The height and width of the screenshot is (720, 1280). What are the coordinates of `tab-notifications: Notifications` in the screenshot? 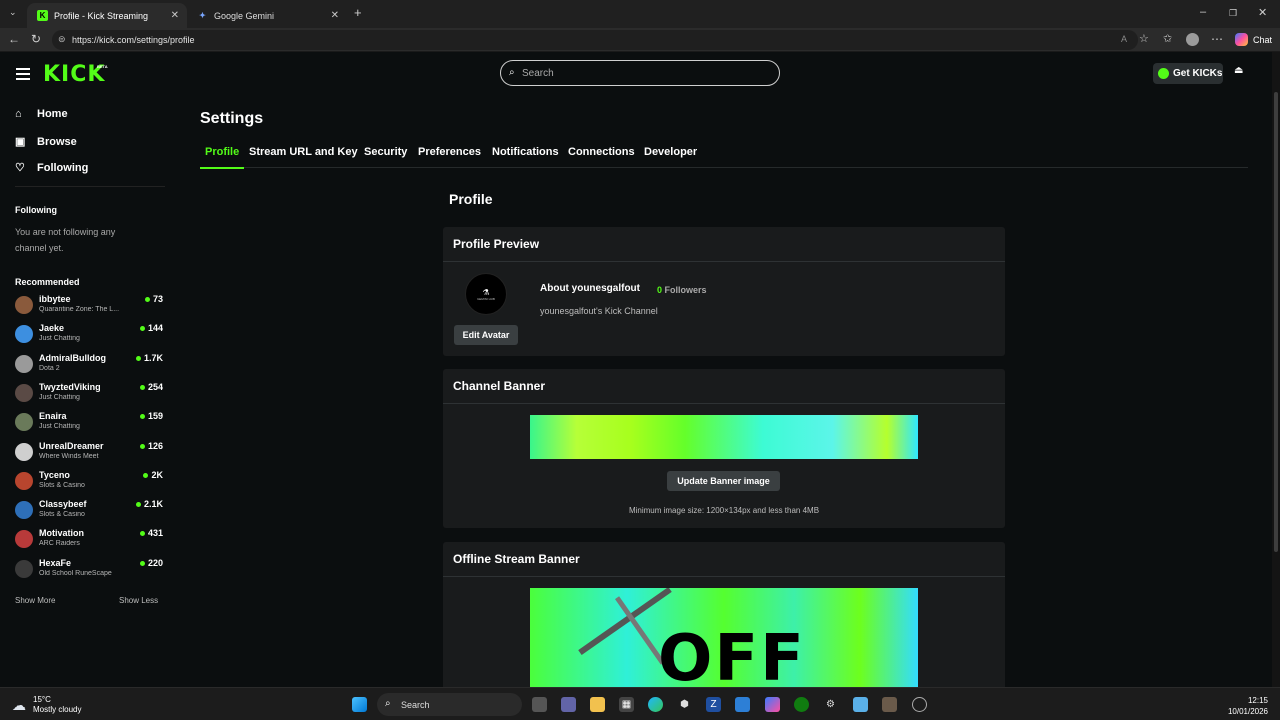 It's located at (525, 152).